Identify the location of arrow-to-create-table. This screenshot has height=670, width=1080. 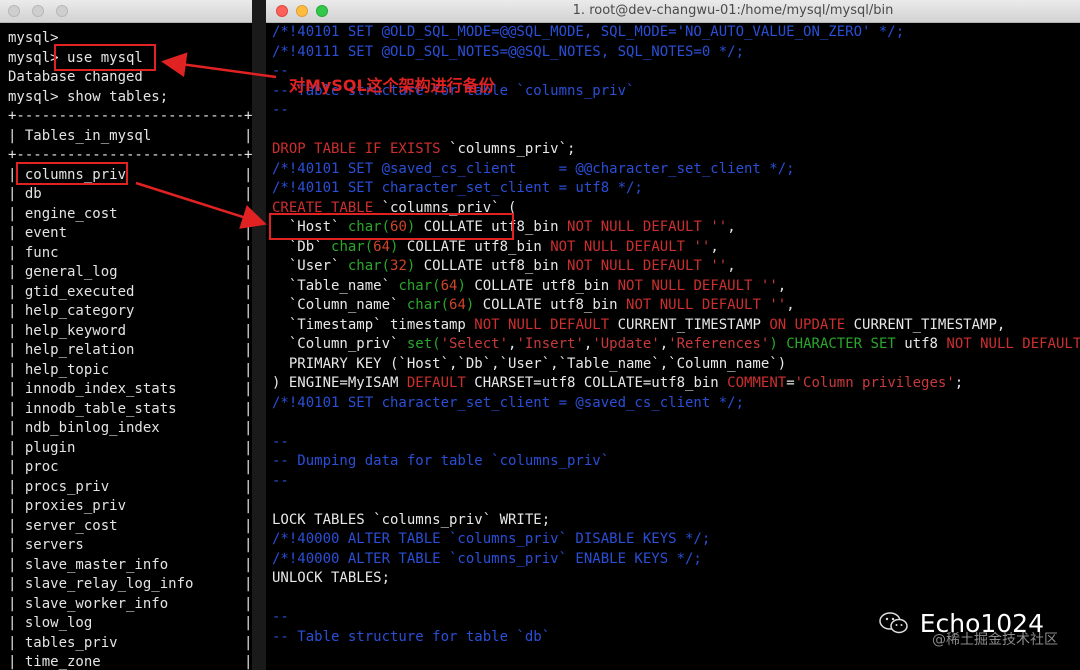
(201, 205).